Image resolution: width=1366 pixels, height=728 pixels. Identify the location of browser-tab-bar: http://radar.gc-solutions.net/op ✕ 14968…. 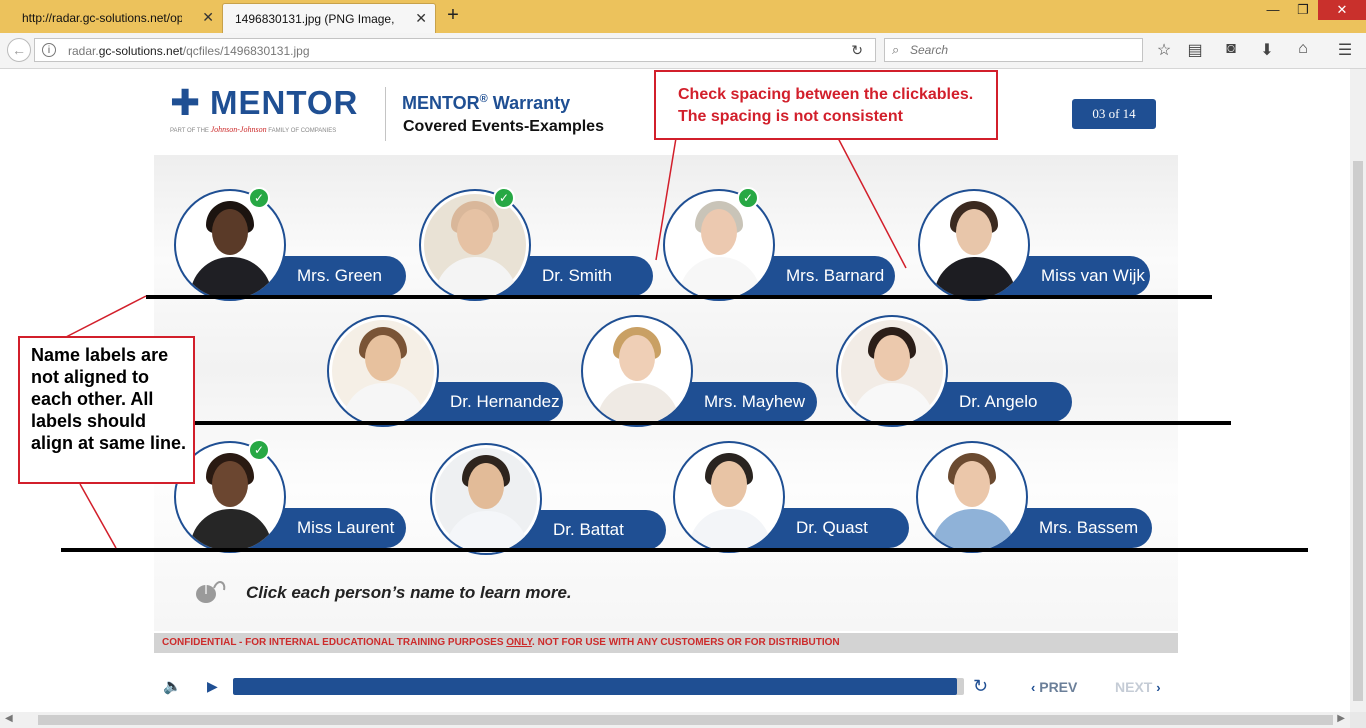
(683, 16).